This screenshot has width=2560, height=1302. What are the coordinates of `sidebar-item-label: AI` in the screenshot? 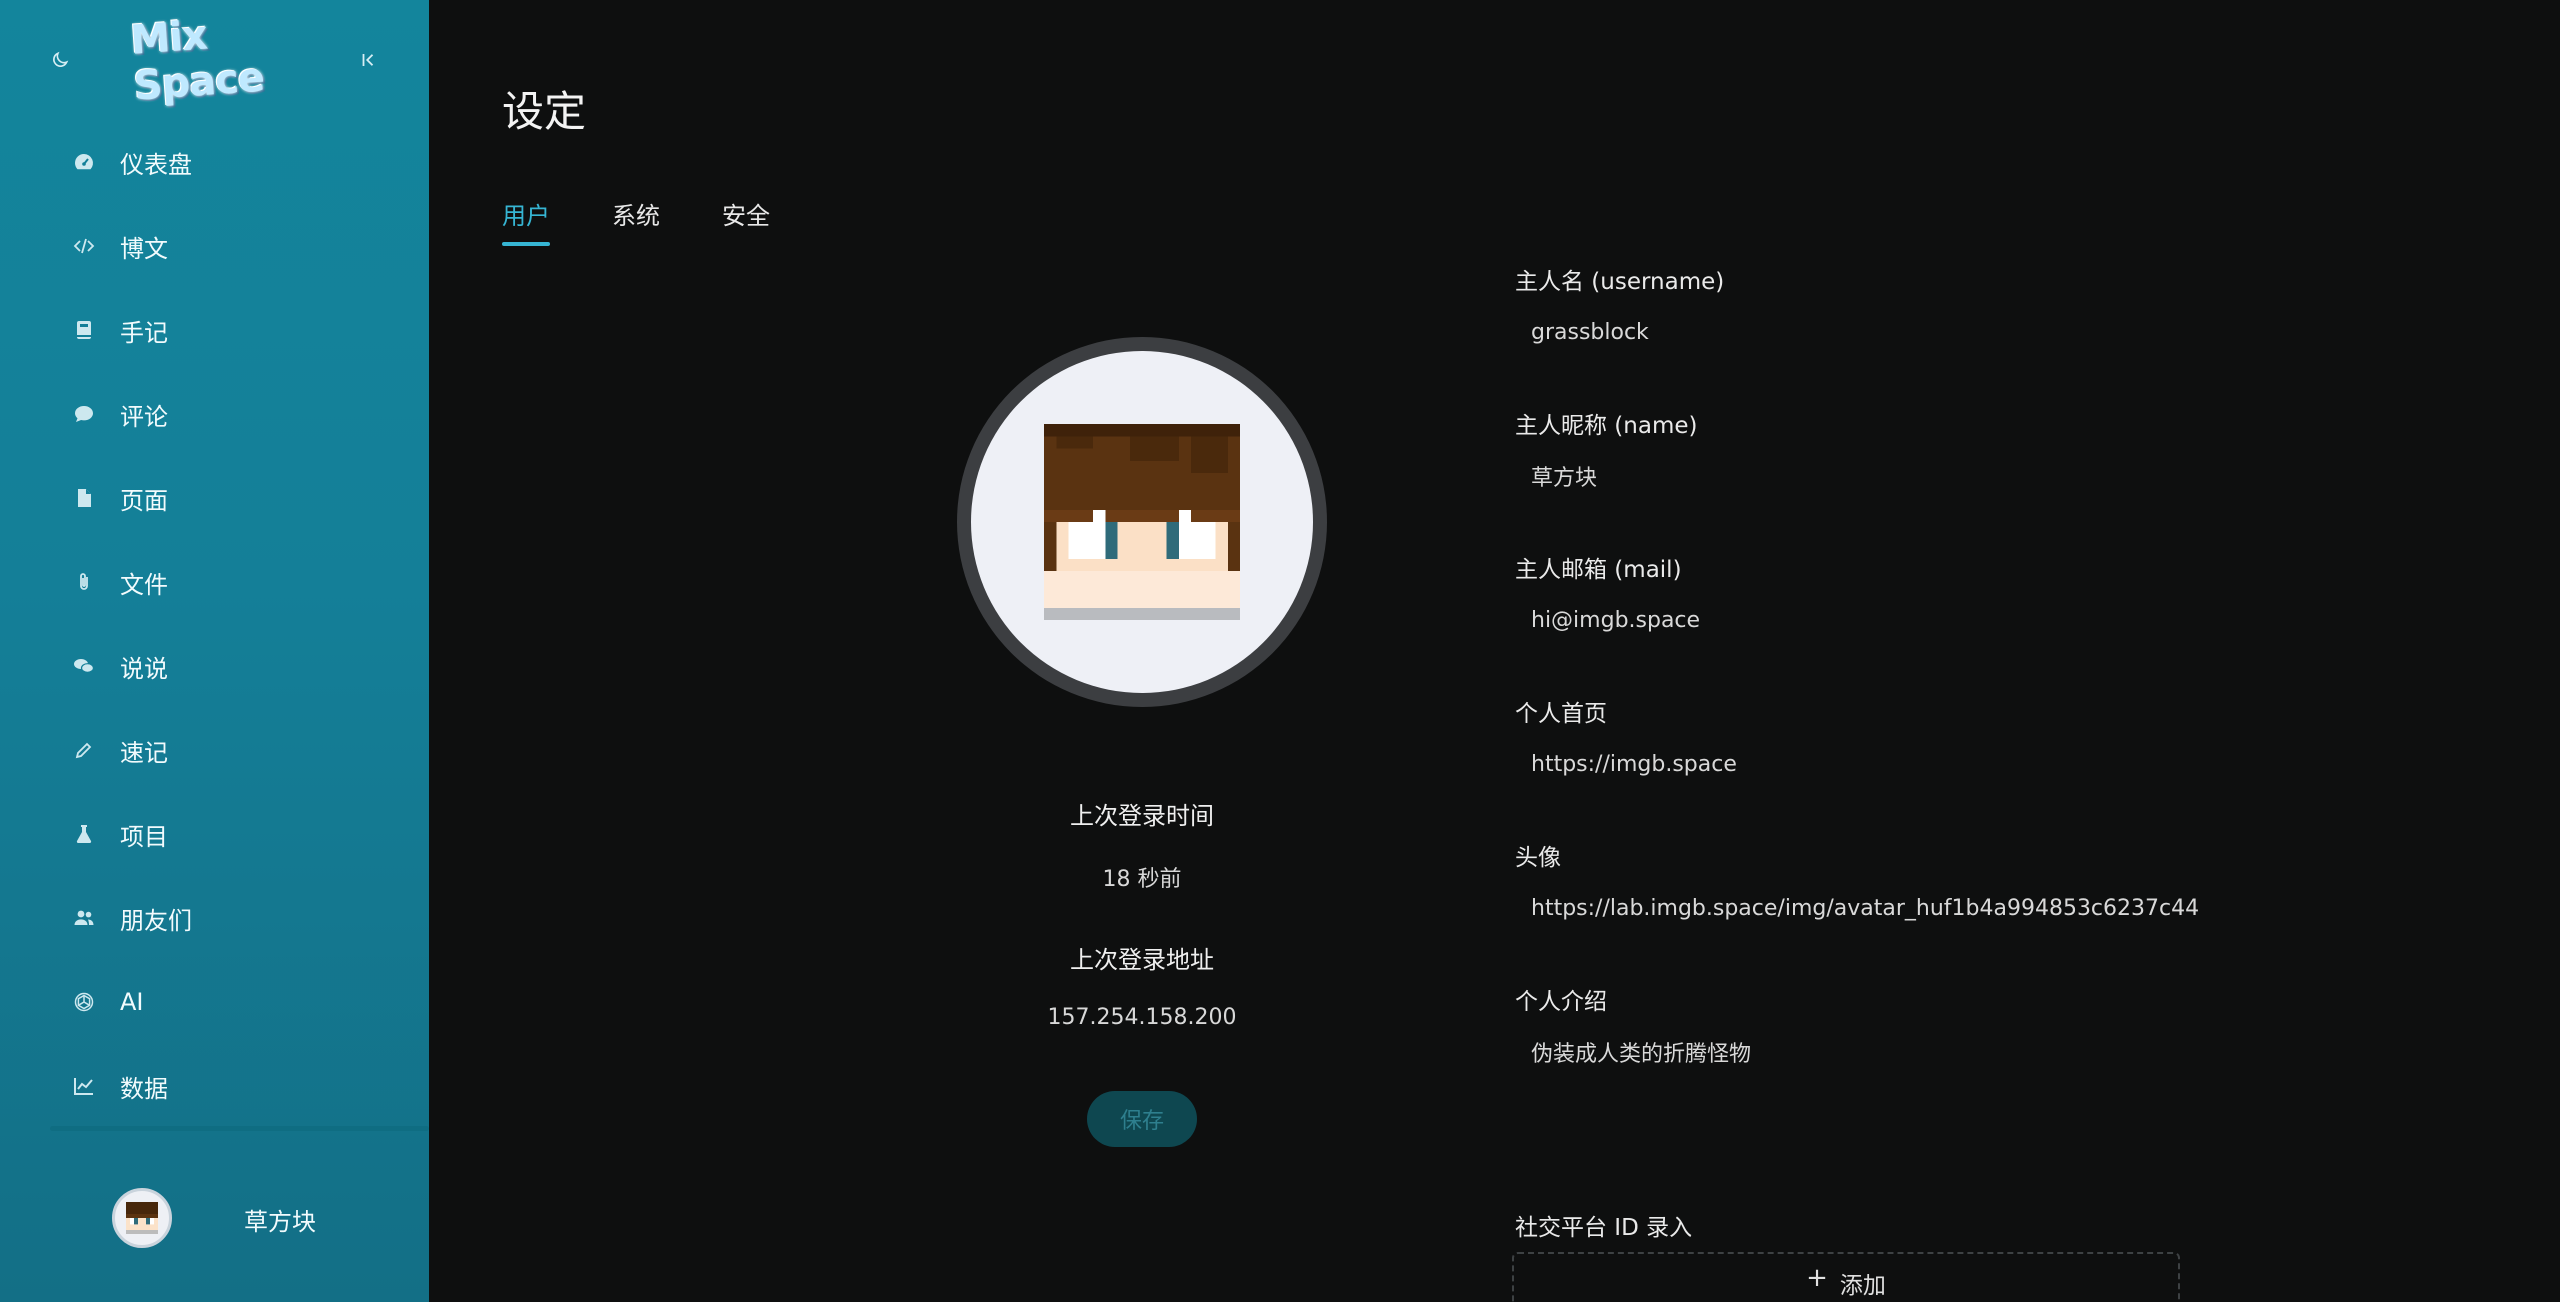 It's located at (132, 1002).